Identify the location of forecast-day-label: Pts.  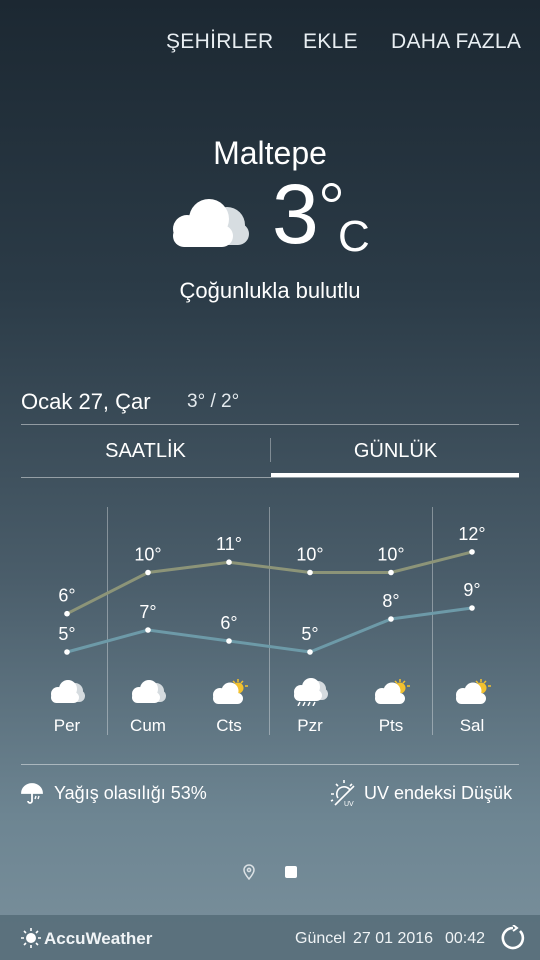
(391, 725).